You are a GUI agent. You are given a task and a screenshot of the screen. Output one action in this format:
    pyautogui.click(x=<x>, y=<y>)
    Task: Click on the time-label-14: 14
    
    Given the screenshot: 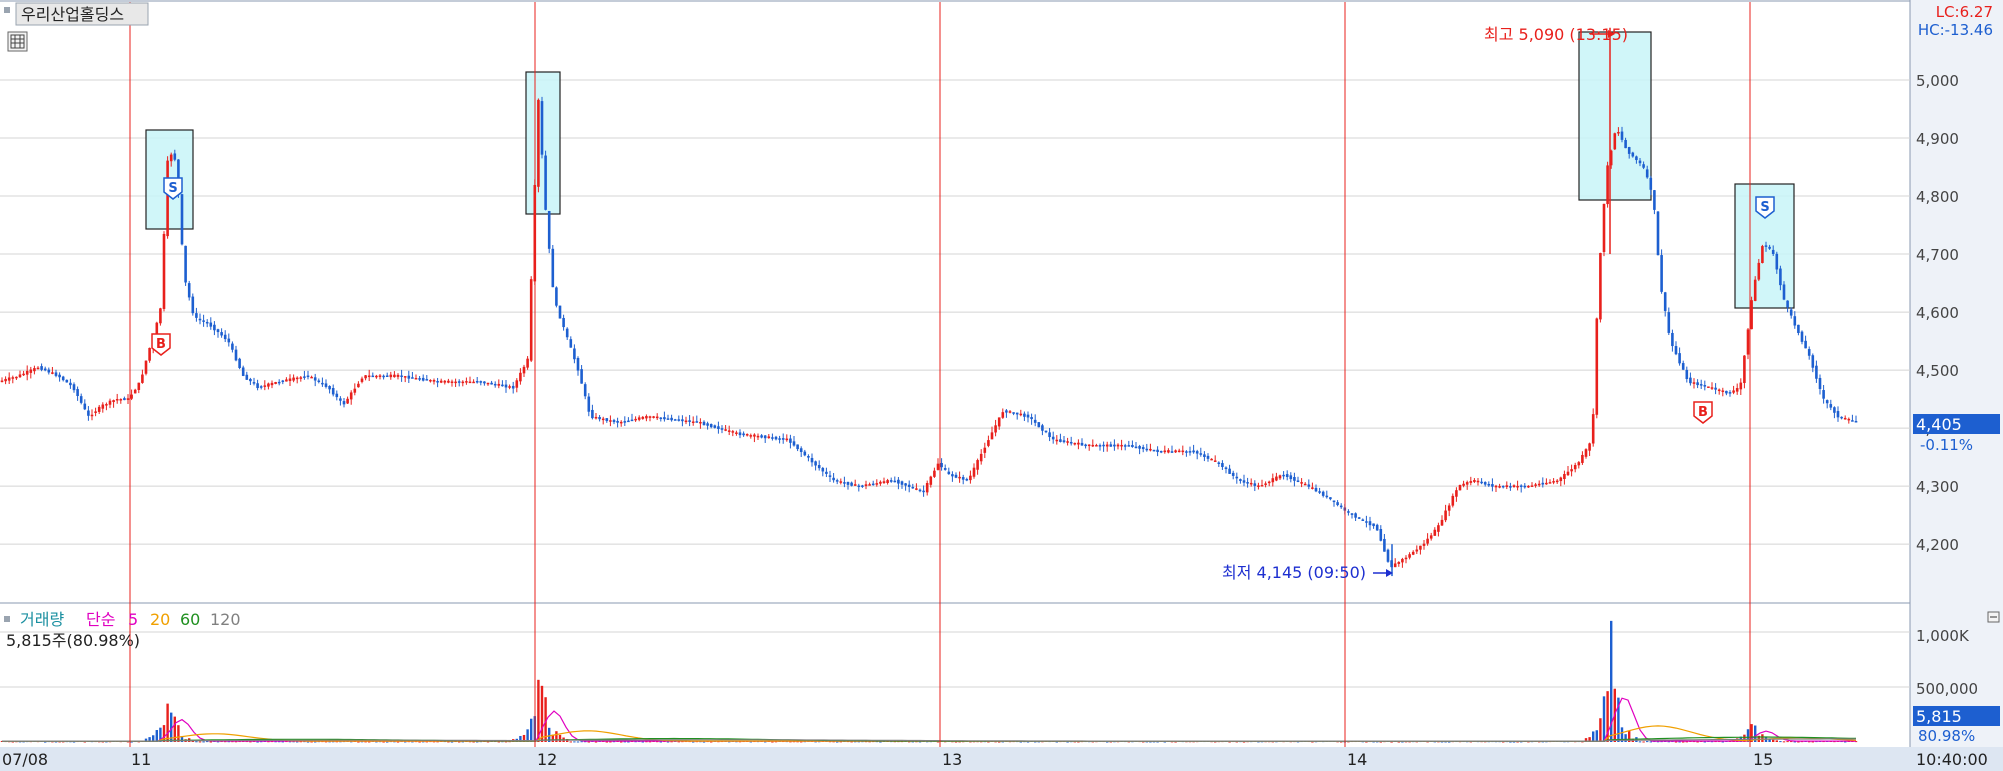 What is the action you would take?
    pyautogui.click(x=1357, y=759)
    